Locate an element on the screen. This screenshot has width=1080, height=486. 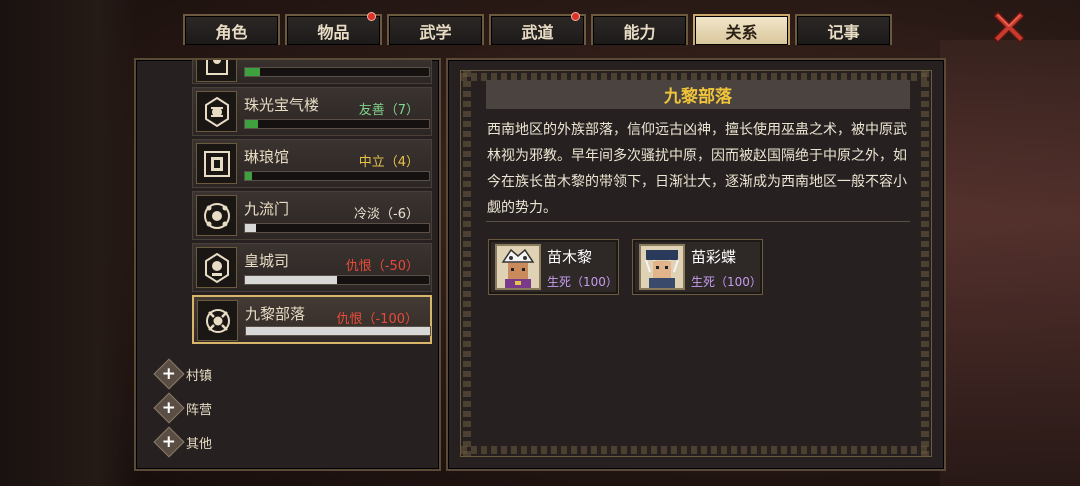
background-left is located at coordinates (70, 243).